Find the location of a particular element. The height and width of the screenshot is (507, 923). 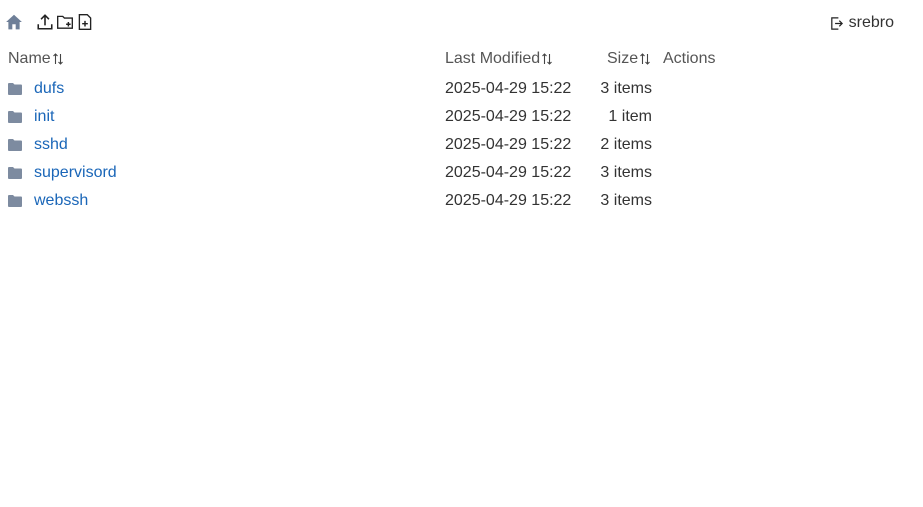

item-count: 2 items is located at coordinates (626, 144).